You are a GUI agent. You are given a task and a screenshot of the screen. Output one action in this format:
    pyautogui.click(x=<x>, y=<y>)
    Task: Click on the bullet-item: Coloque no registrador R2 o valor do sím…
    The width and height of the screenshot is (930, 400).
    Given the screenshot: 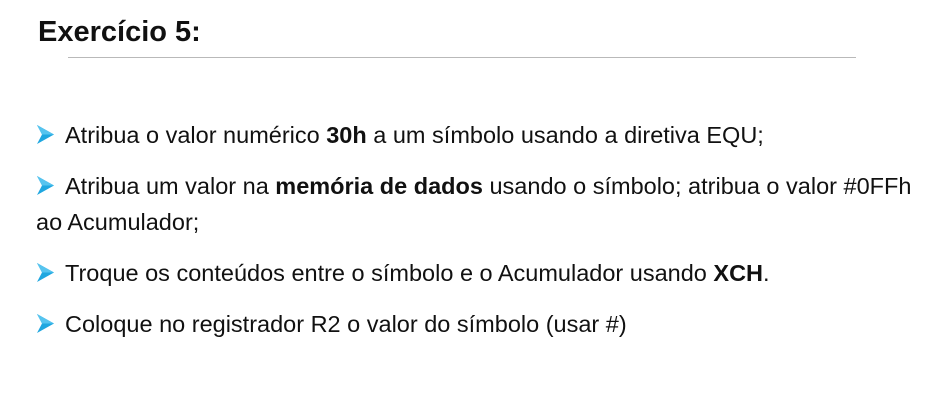 What is the action you would take?
    pyautogui.click(x=478, y=324)
    